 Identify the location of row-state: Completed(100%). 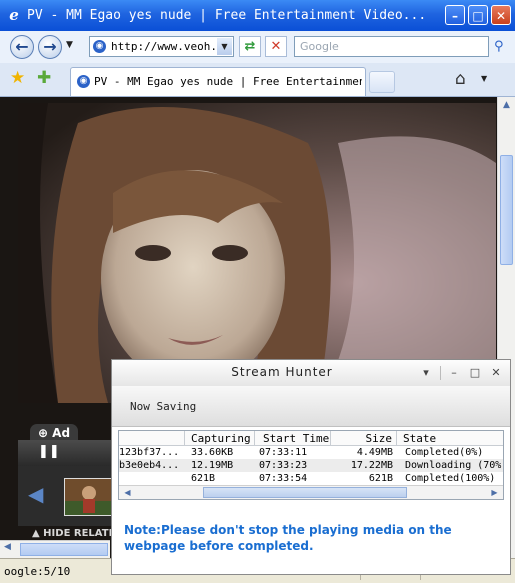
(450, 478).